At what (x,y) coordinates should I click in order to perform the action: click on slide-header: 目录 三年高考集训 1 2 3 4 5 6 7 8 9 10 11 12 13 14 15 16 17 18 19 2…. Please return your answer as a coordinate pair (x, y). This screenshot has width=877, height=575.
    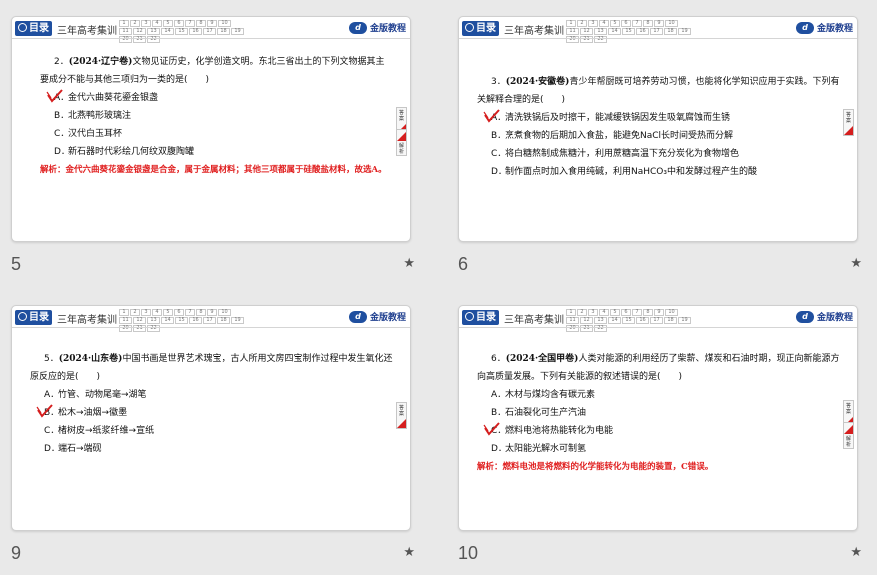
    Looking at the image, I should click on (658, 319).